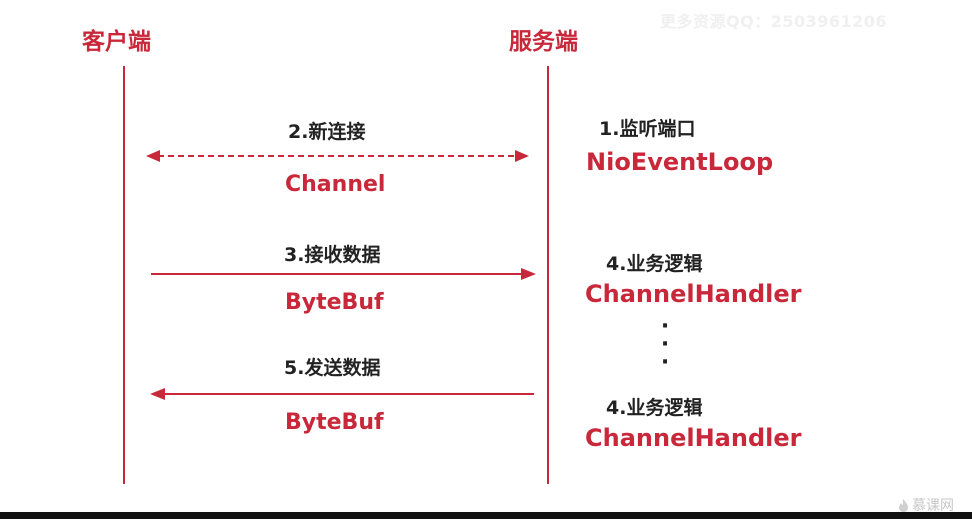  I want to click on bytebuf-receive-label: ByteBuf, so click(334, 302).